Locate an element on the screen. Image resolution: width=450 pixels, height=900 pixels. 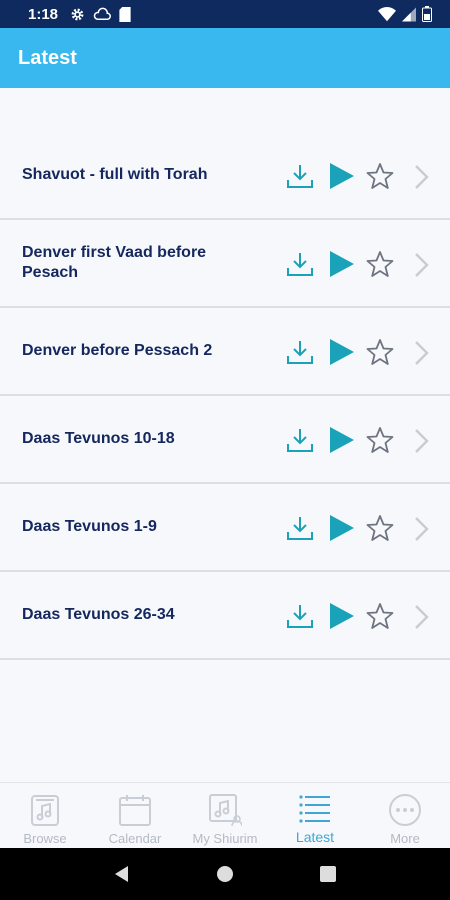
system-nav-bar is located at coordinates (225, 874).